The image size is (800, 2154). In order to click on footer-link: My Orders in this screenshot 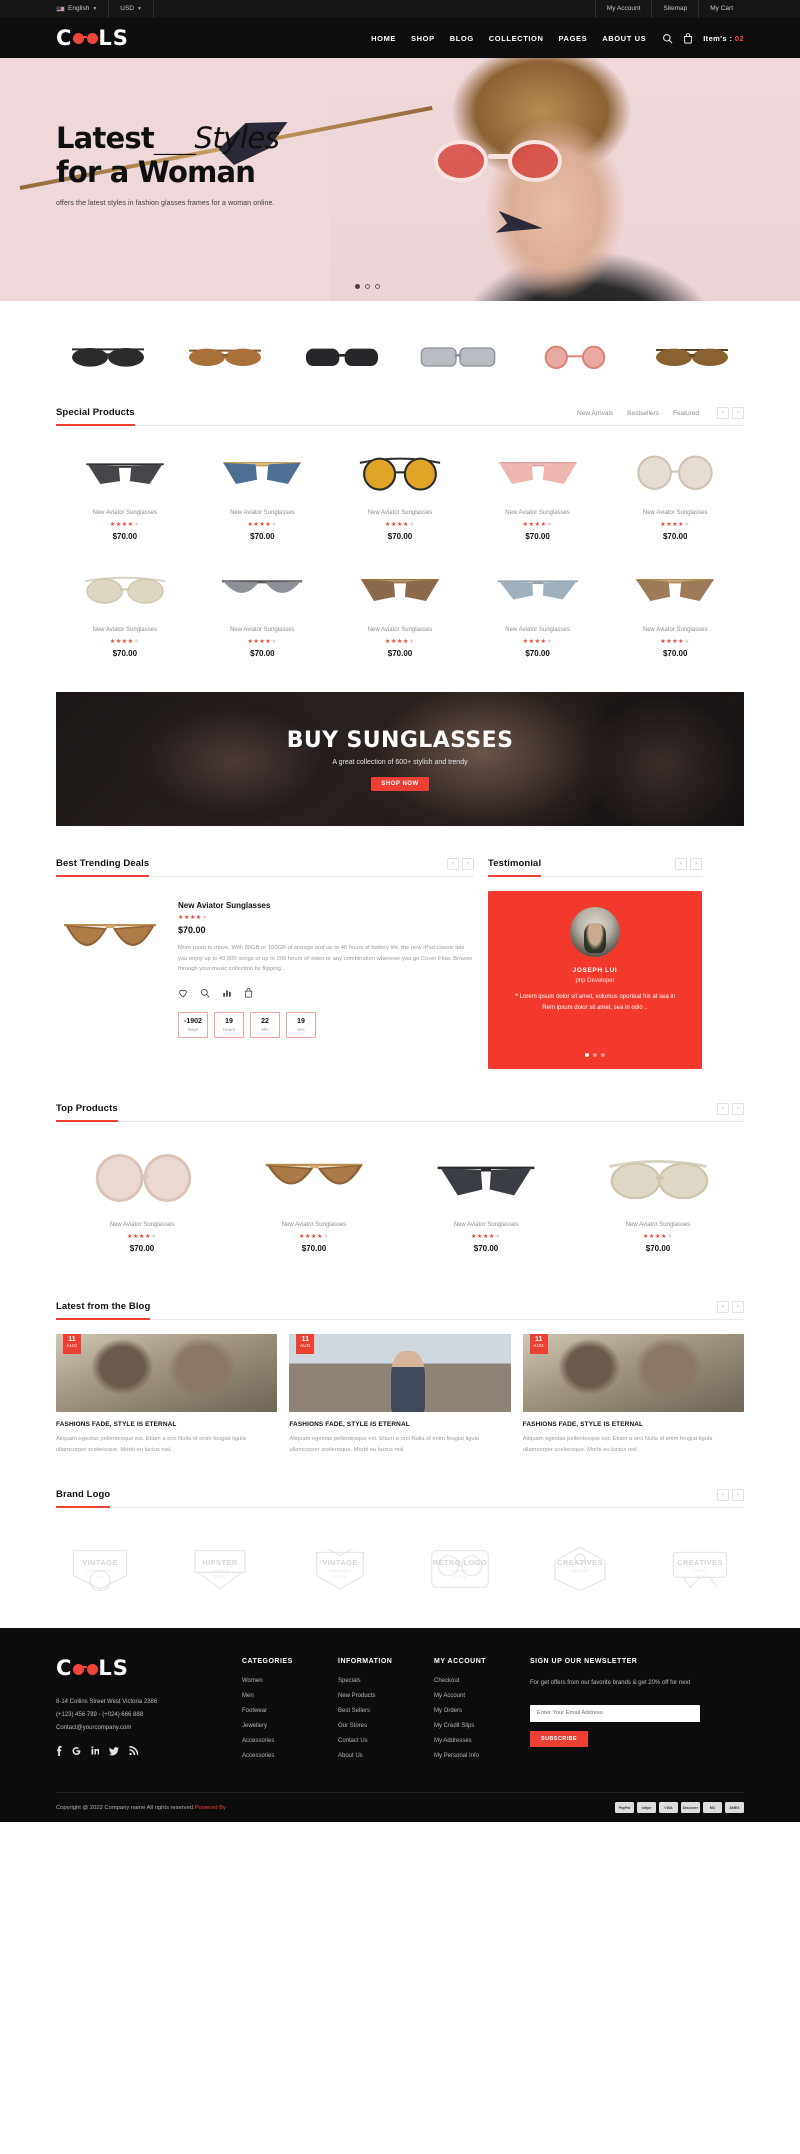, I will do `click(482, 1711)`.